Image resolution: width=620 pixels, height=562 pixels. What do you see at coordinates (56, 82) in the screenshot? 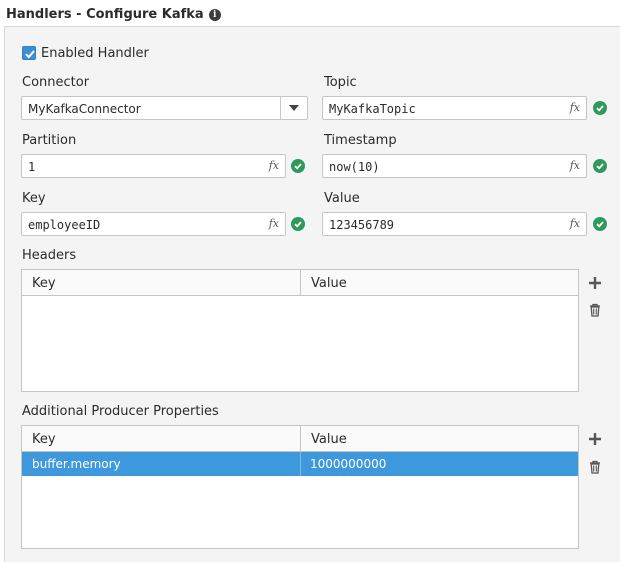
I see `connector-label: Connector` at bounding box center [56, 82].